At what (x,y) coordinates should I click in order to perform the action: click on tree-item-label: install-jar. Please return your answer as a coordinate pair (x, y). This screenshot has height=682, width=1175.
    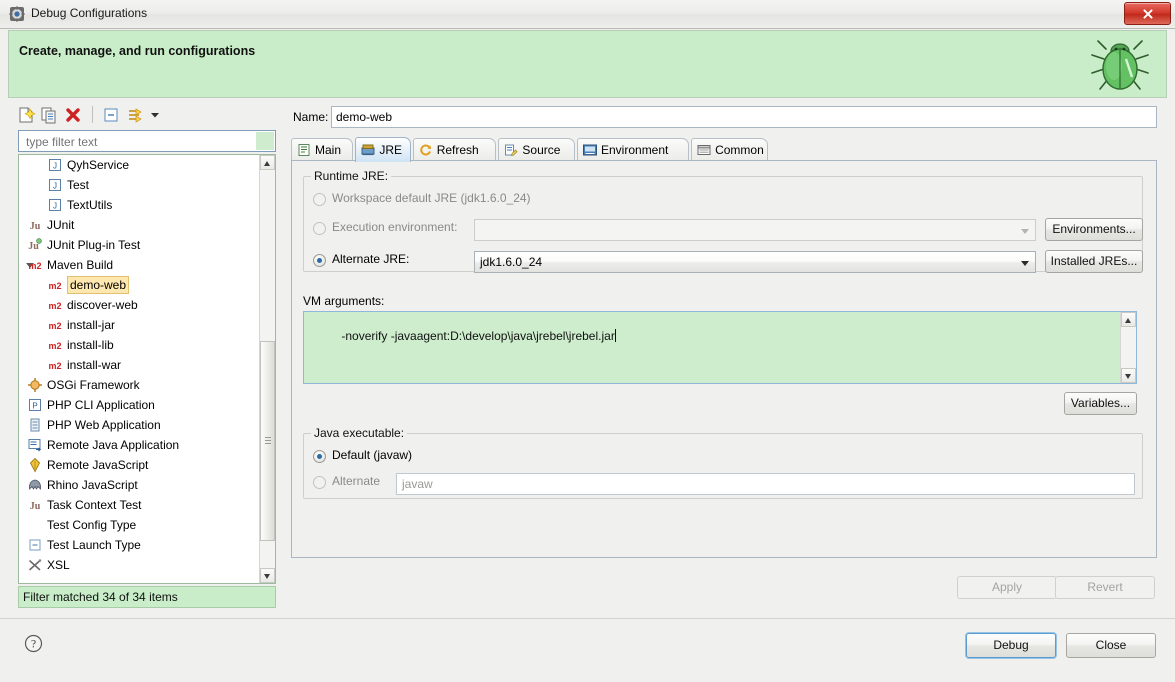
    Looking at the image, I should click on (91, 325).